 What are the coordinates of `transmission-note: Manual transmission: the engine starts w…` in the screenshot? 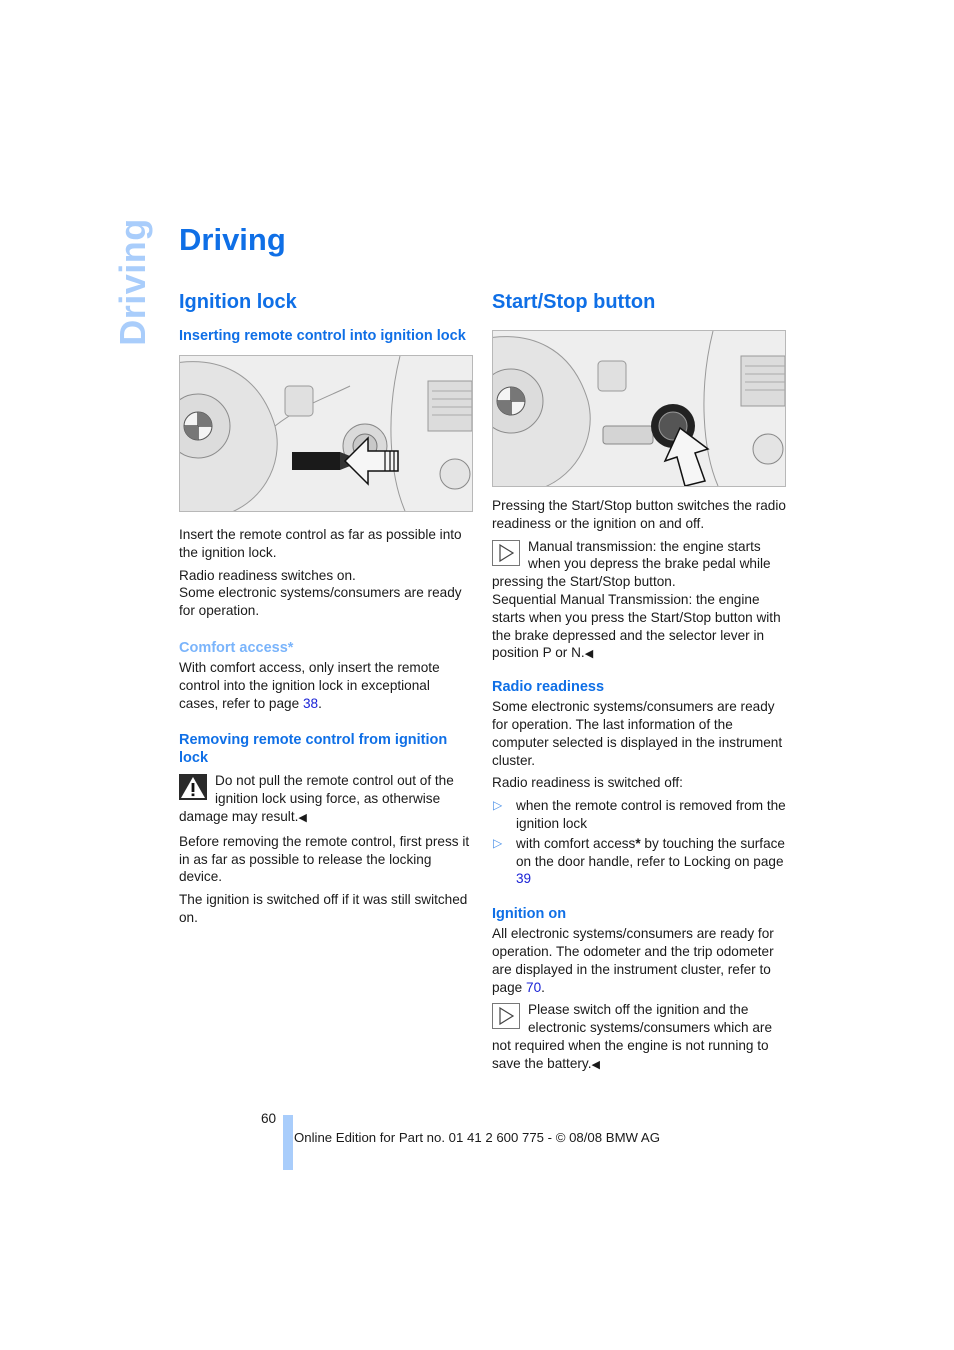 It's located at (636, 599).